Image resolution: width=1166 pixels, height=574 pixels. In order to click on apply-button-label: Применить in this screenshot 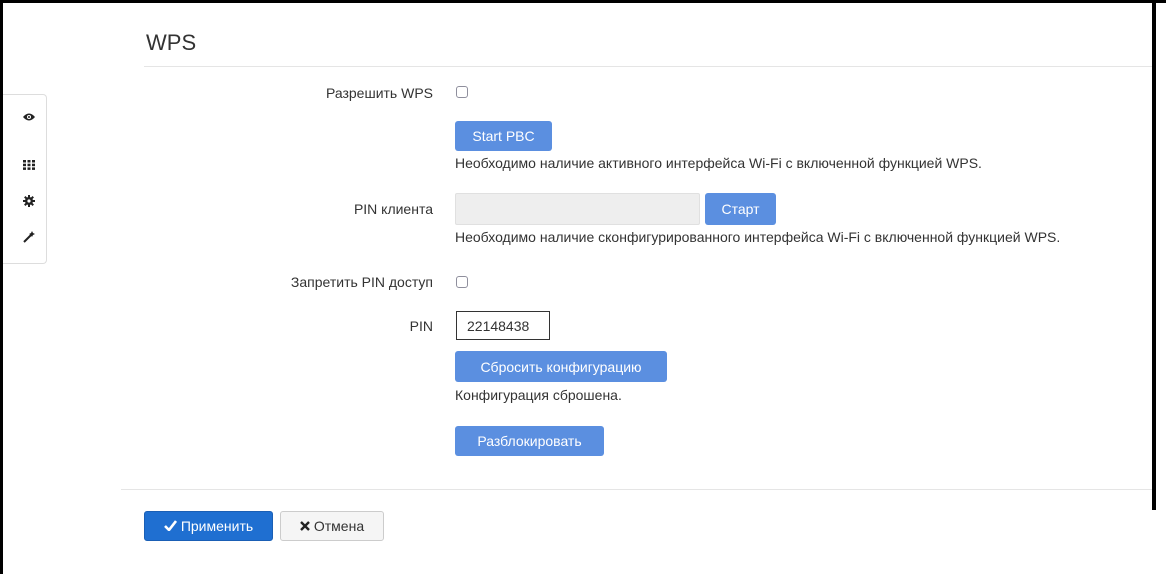, I will do `click(217, 526)`.